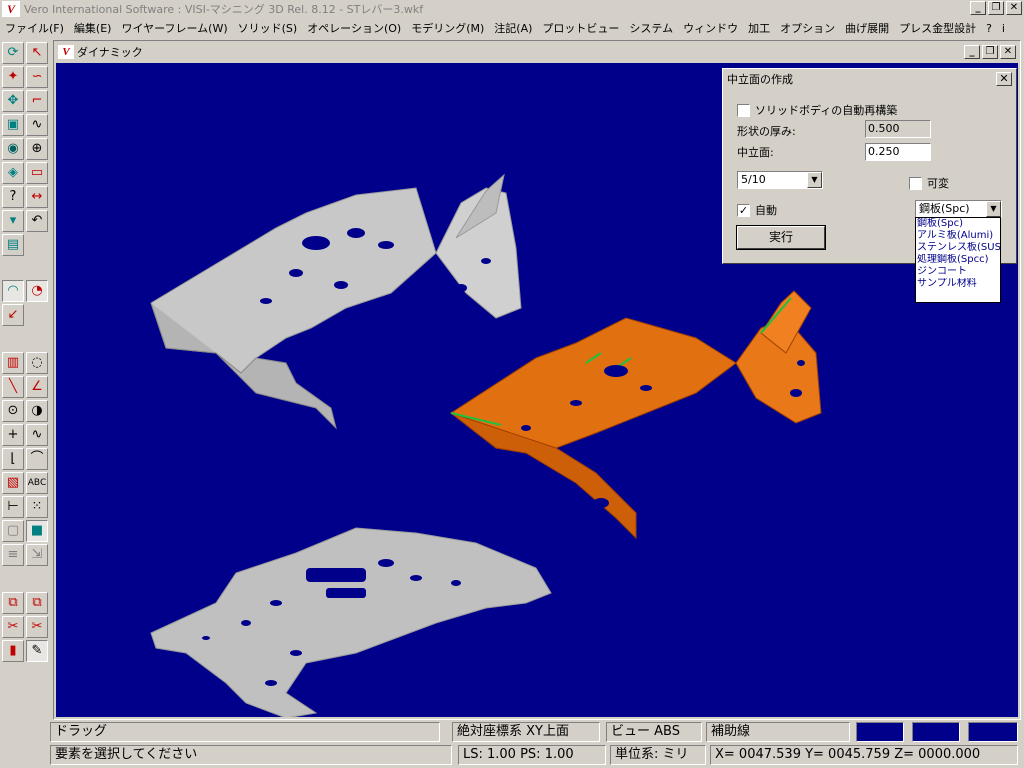  Describe the element at coordinates (13, 197) in the screenshot. I see `query-icon: ?` at that location.